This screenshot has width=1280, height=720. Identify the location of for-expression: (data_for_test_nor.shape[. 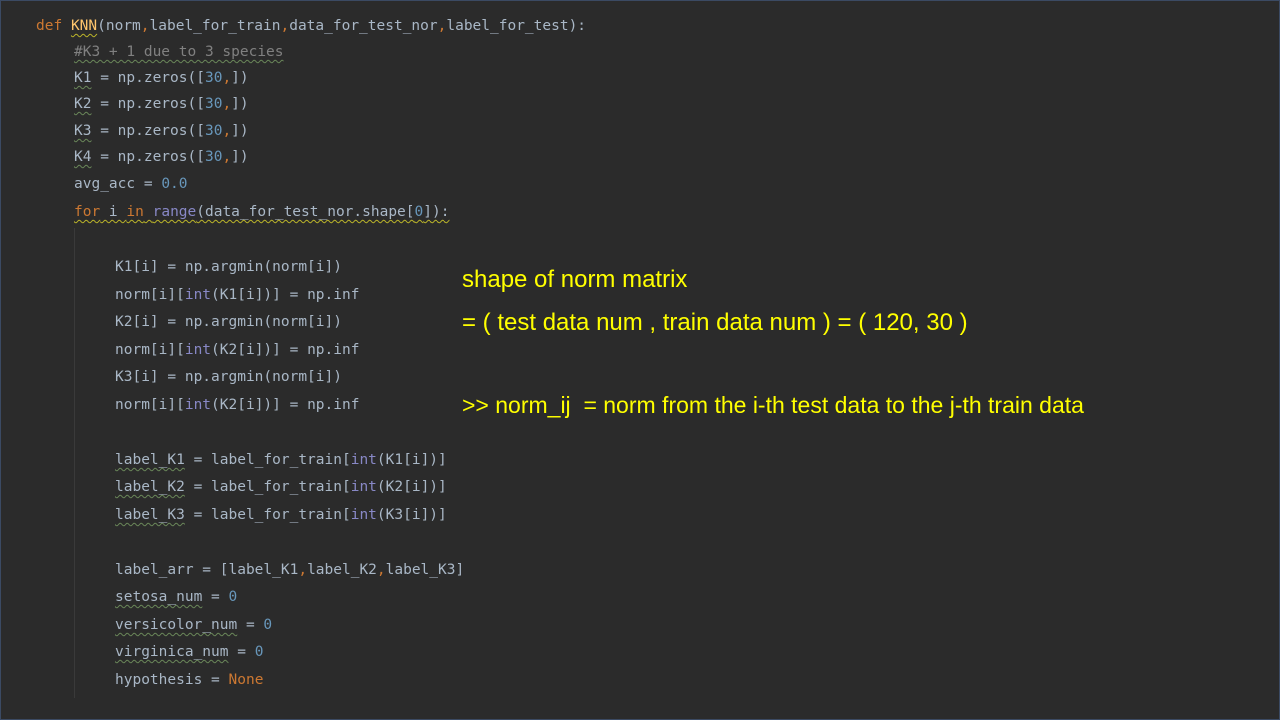
(305, 212).